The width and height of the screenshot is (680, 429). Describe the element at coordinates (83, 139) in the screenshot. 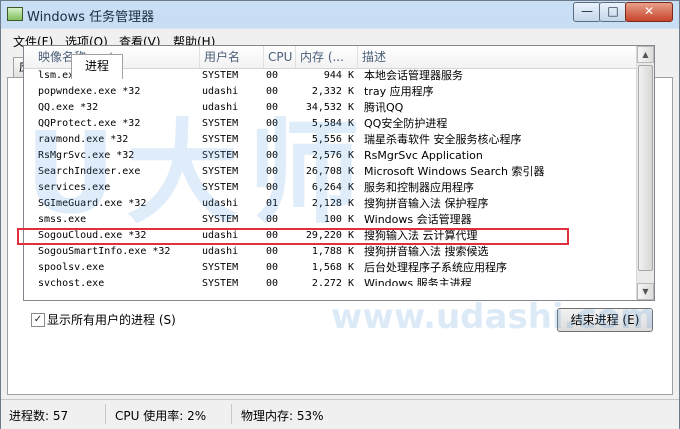

I see `process-name-cell: ravmond.exe *32` at that location.